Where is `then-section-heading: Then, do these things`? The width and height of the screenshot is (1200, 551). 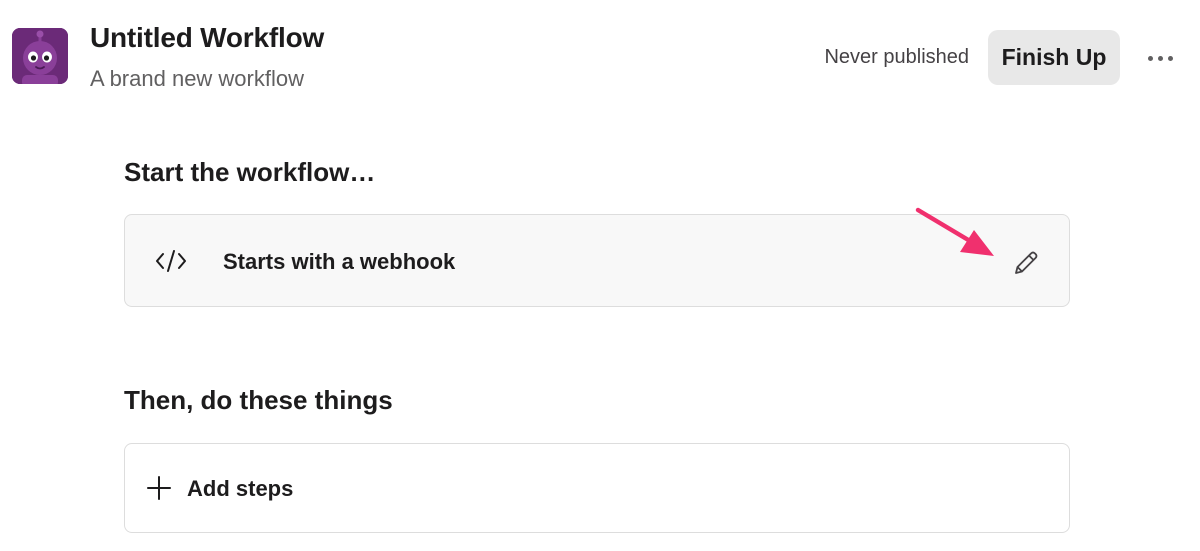 then-section-heading: Then, do these things is located at coordinates (258, 400).